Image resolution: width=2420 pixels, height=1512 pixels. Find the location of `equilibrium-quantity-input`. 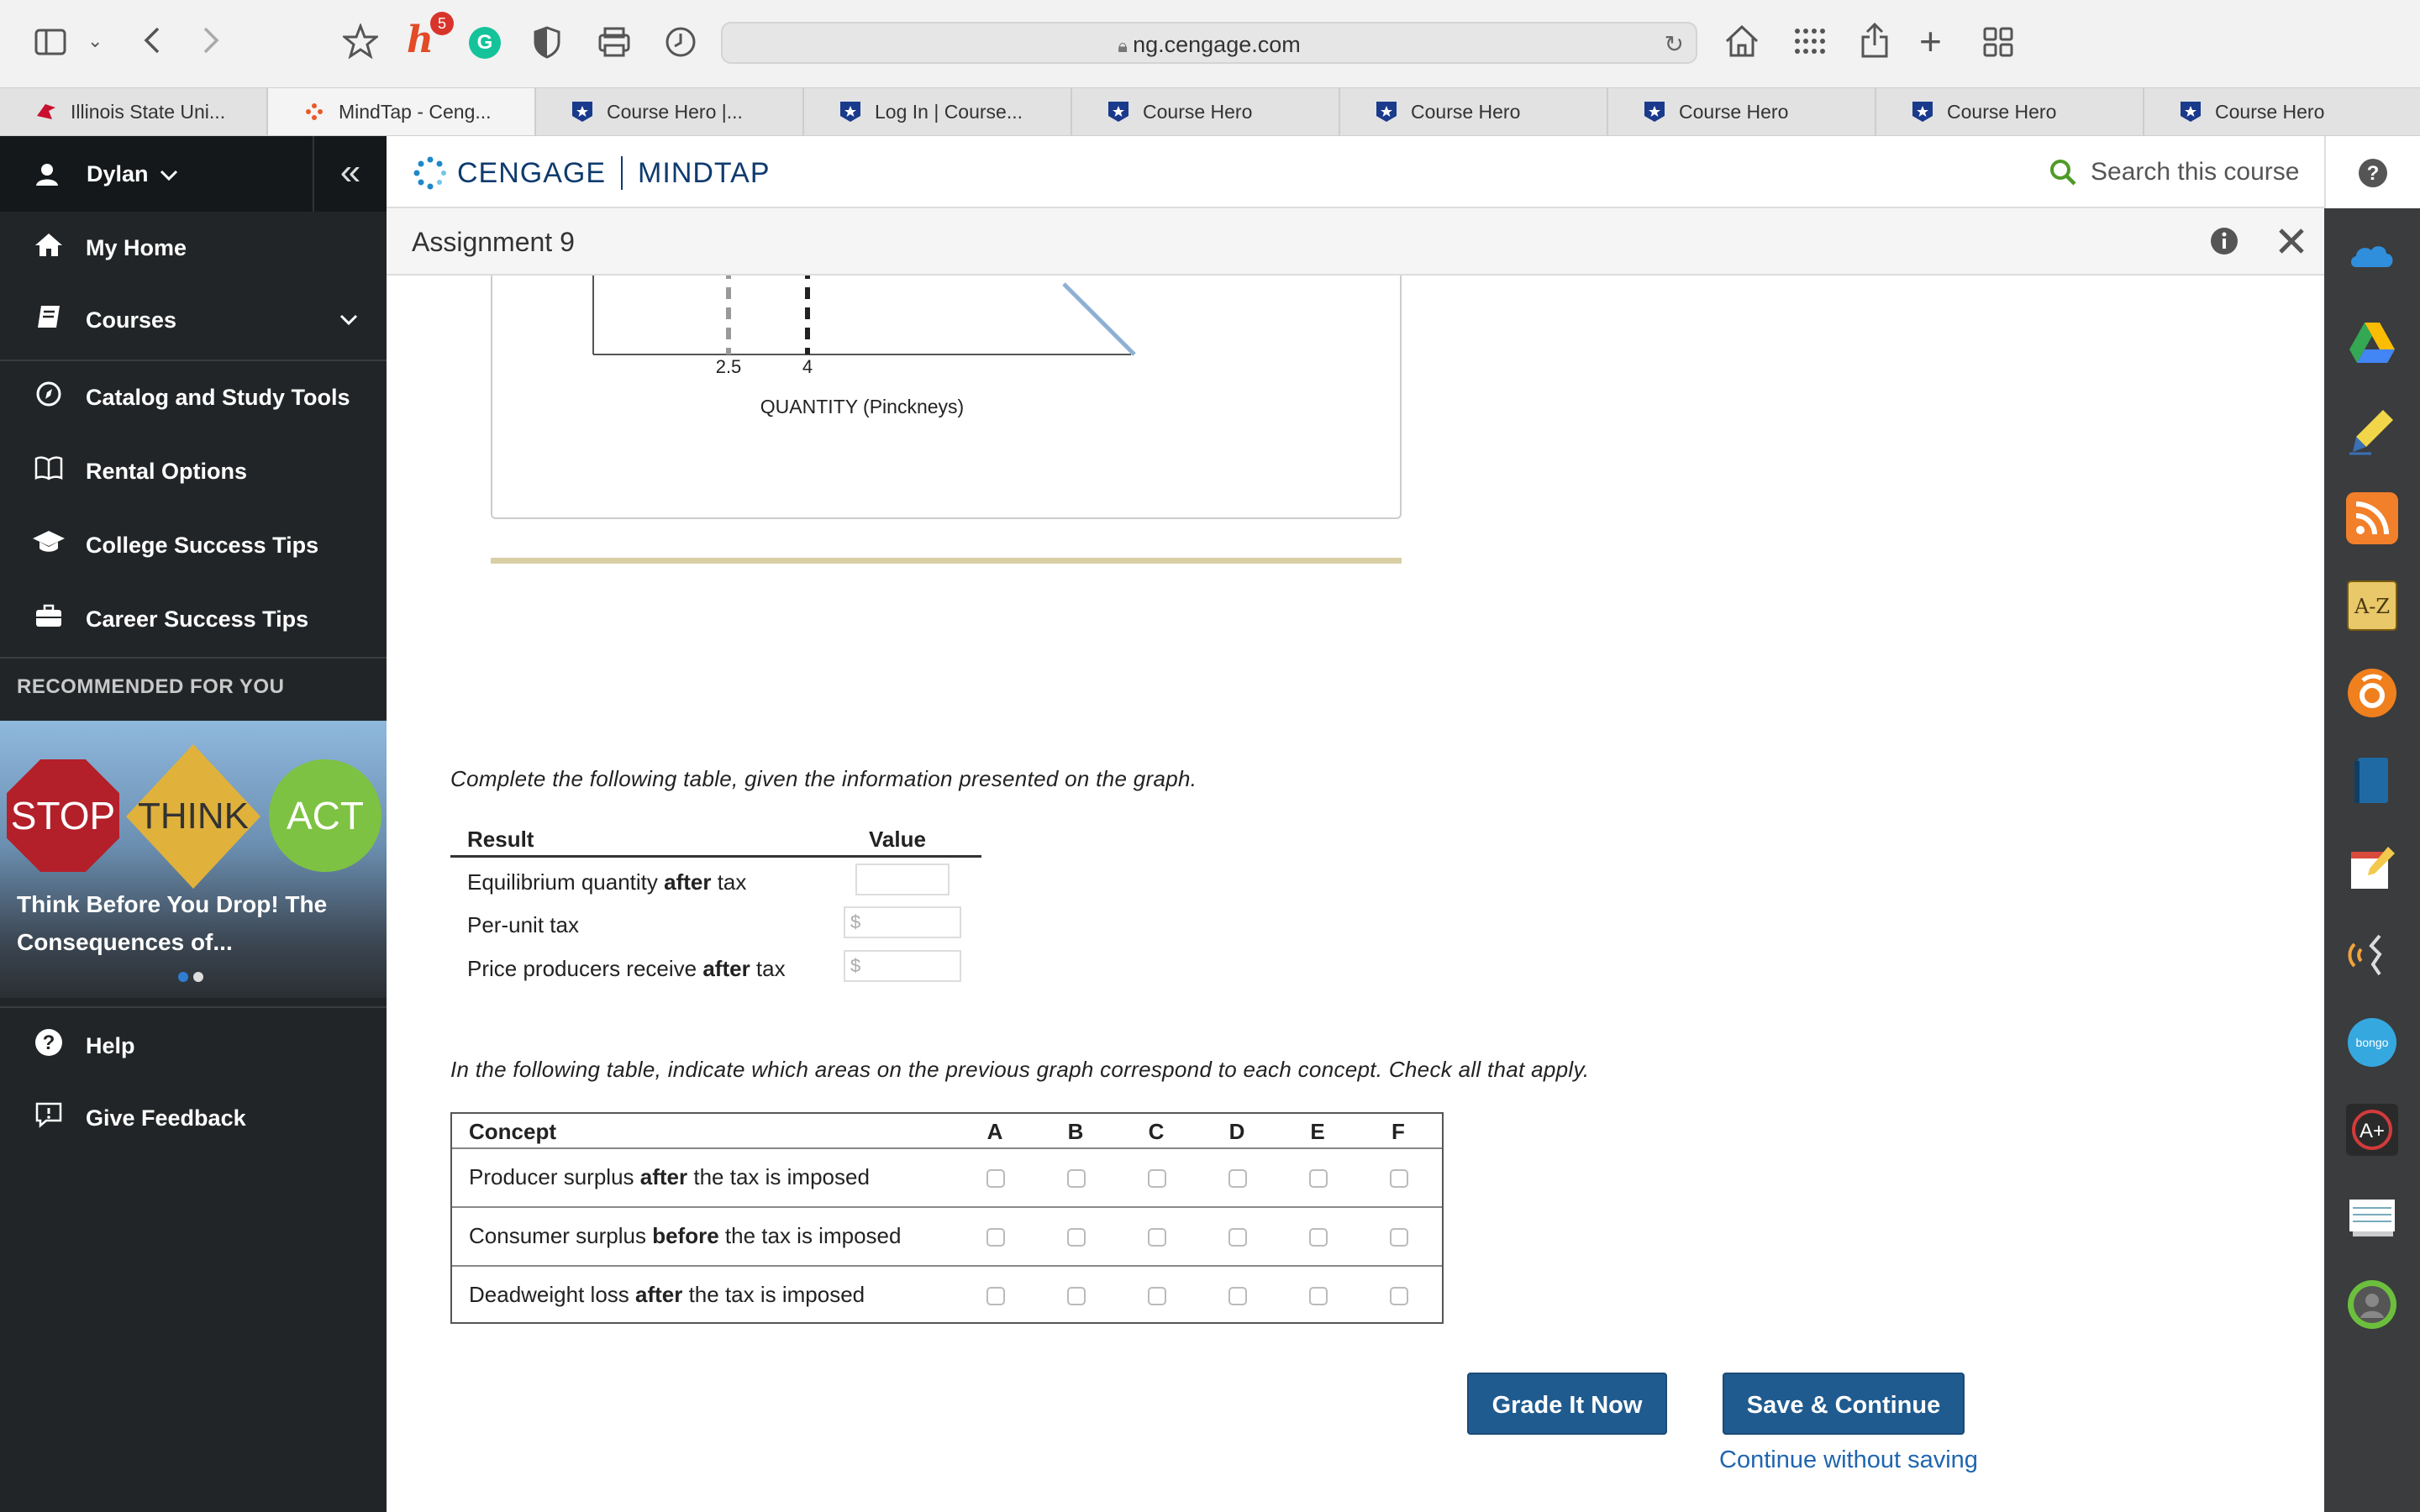

equilibrium-quantity-input is located at coordinates (902, 879).